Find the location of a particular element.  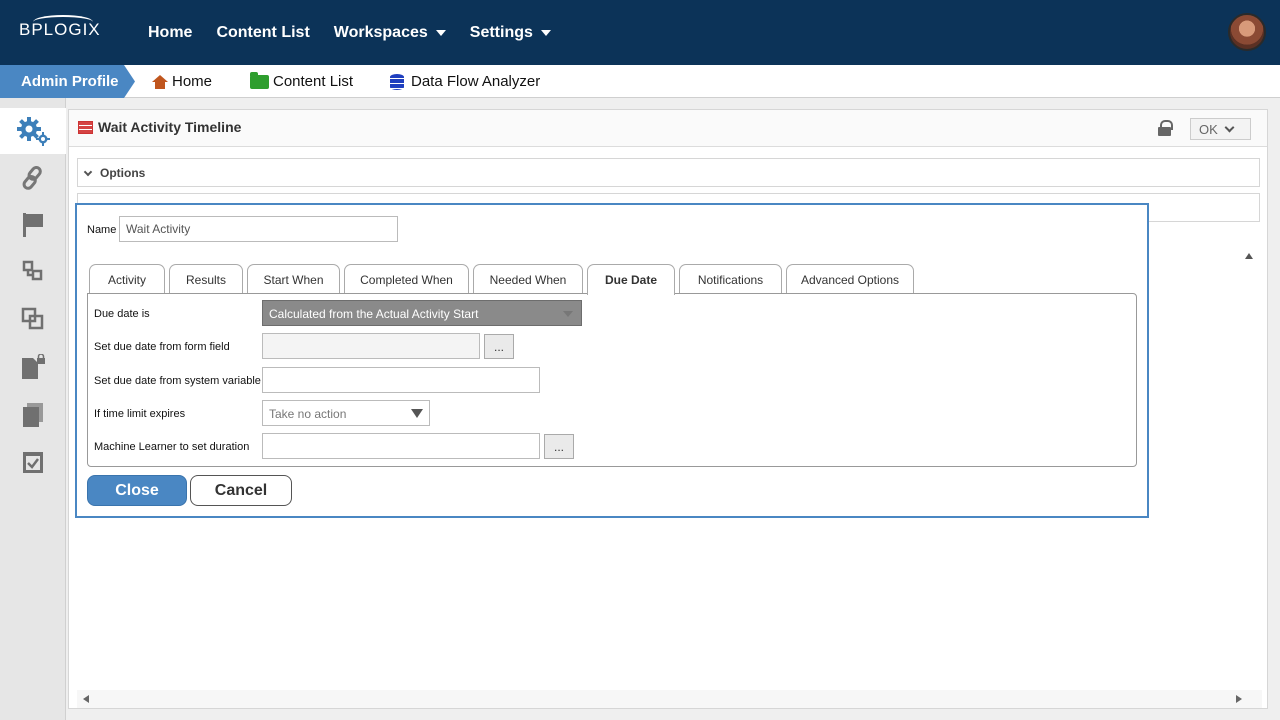

sidebar-item-locked-docs is located at coordinates (33, 367).